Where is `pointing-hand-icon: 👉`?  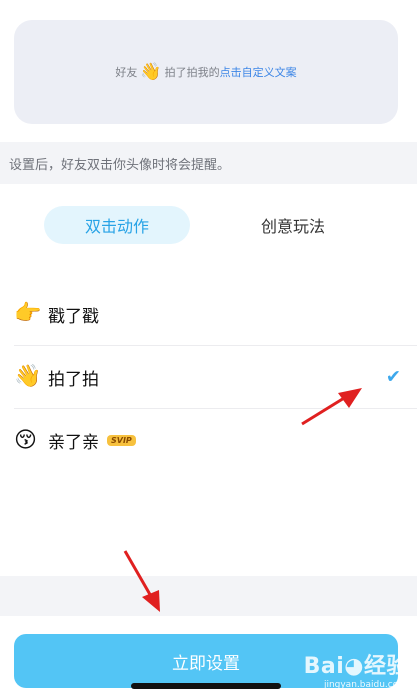
pointing-hand-icon: 👉 is located at coordinates (28, 313).